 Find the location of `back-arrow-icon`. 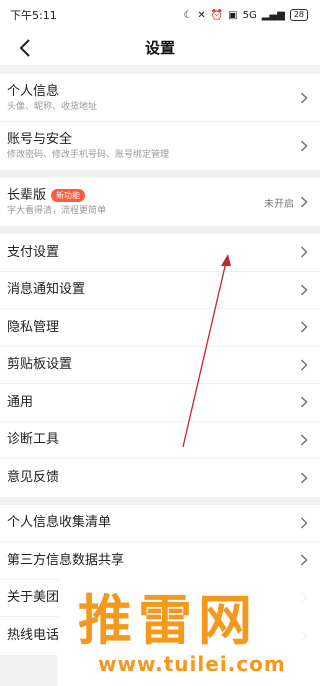

back-arrow-icon is located at coordinates (24, 48).